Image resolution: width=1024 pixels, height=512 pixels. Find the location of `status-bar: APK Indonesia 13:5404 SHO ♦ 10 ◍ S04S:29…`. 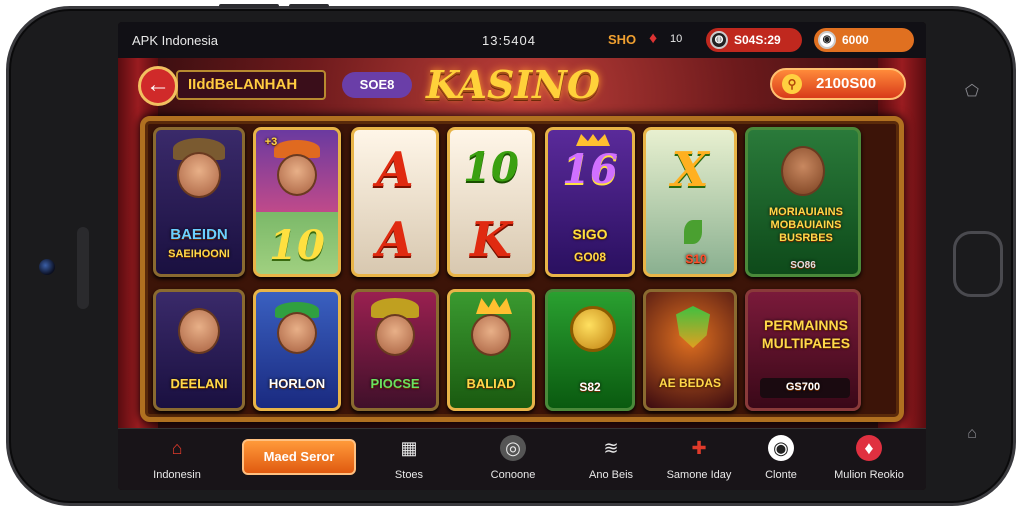

status-bar: APK Indonesia 13:5404 SHO ♦ 10 ◍ S04S:29… is located at coordinates (522, 40).